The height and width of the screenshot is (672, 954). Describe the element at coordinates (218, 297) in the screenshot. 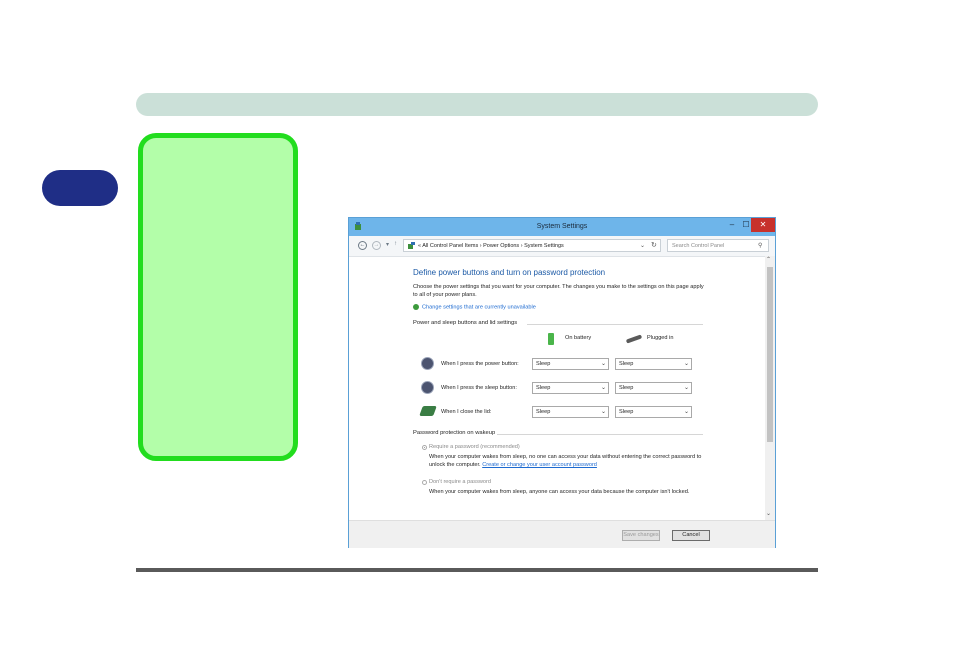

I see `sidebar-note-box` at that location.